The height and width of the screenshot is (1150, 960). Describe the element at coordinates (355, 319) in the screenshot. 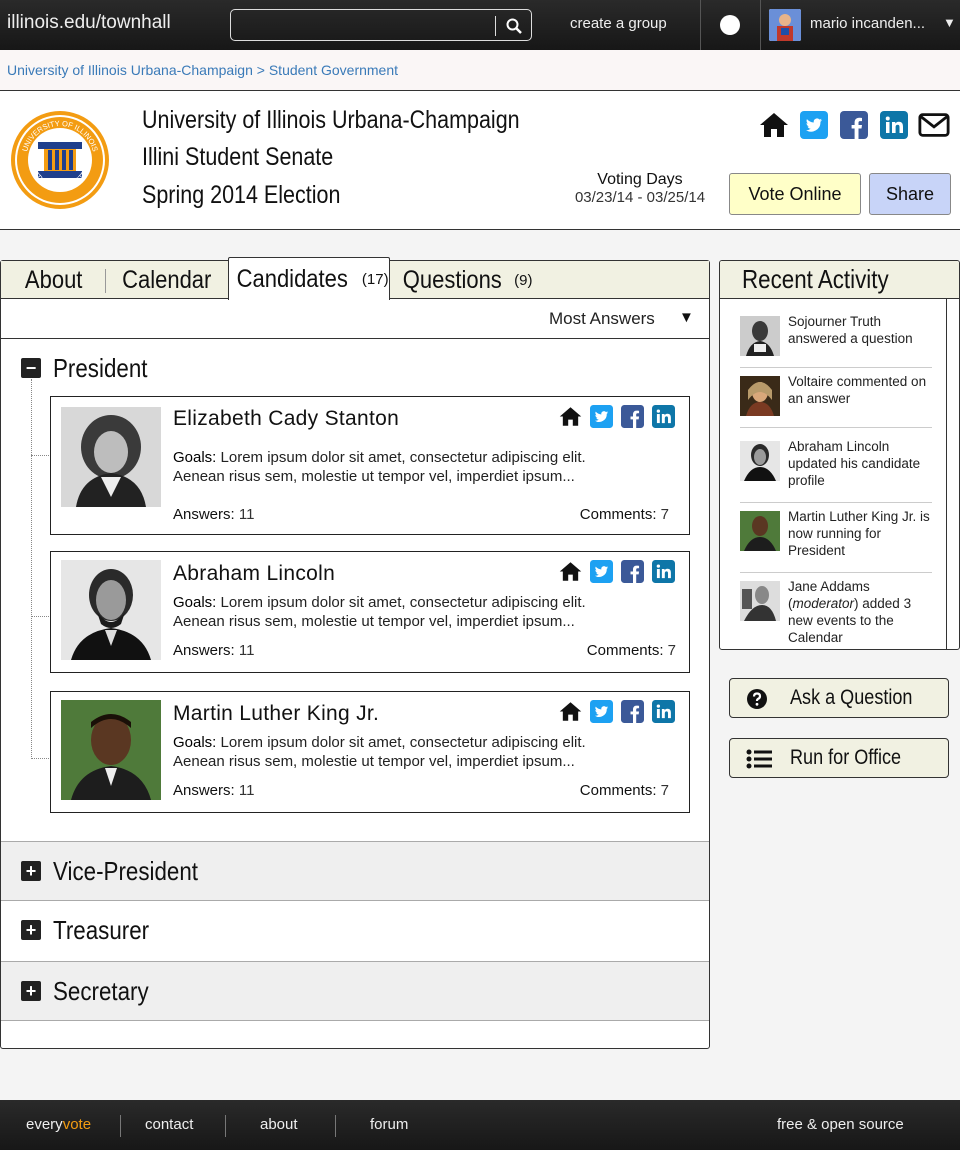

I see `sort-row: Most Answers ▼` at that location.